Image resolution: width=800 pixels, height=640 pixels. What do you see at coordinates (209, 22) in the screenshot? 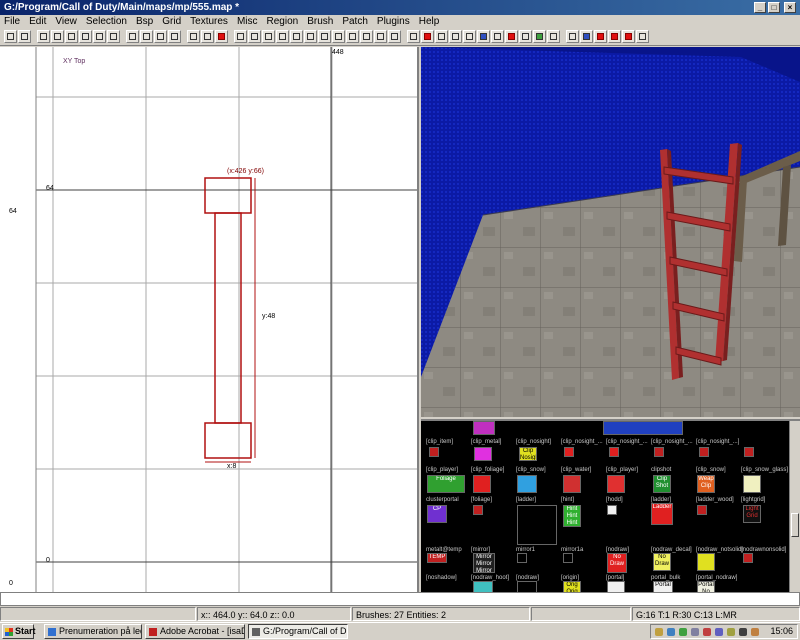
I see `menu-textures: Textures` at bounding box center [209, 22].